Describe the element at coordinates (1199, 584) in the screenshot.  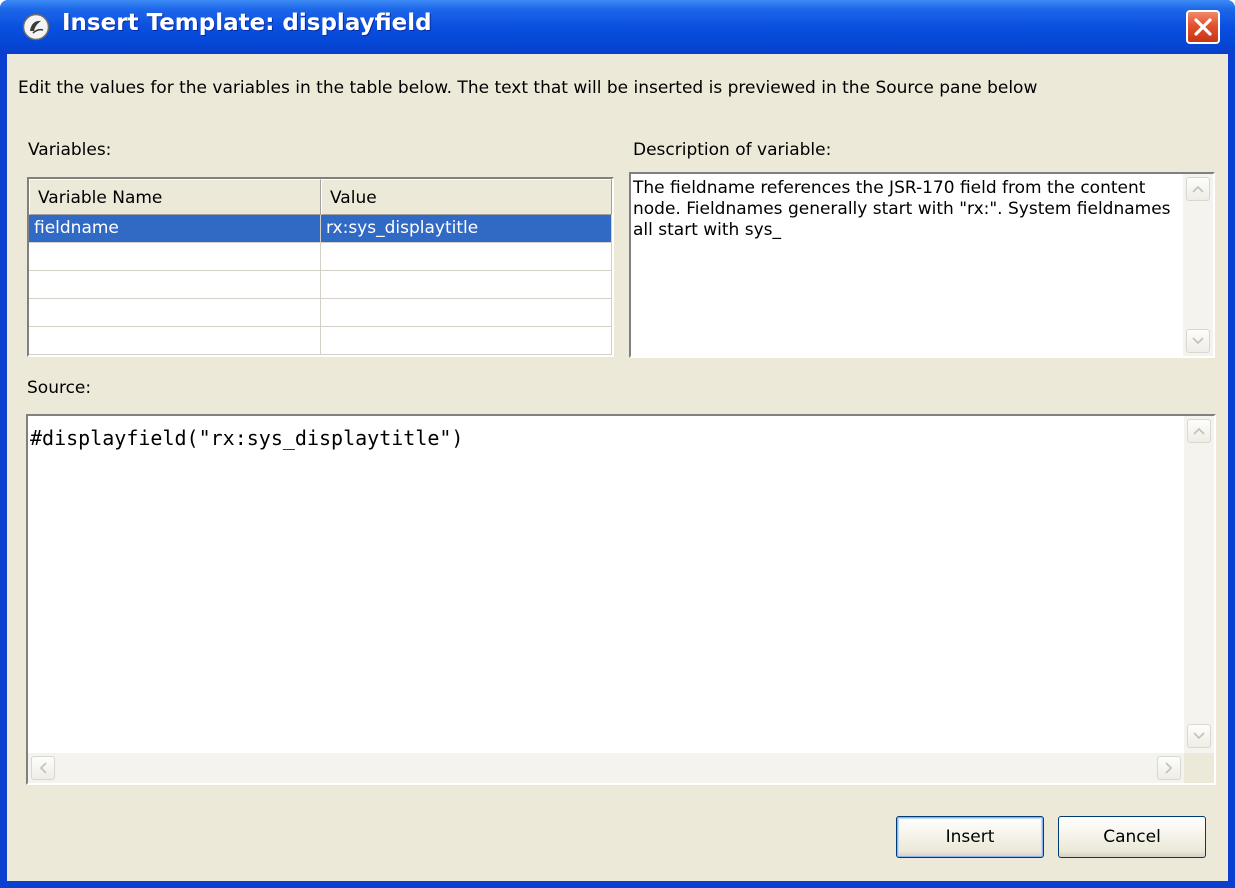
I see `source-vertical-scrollbar` at that location.